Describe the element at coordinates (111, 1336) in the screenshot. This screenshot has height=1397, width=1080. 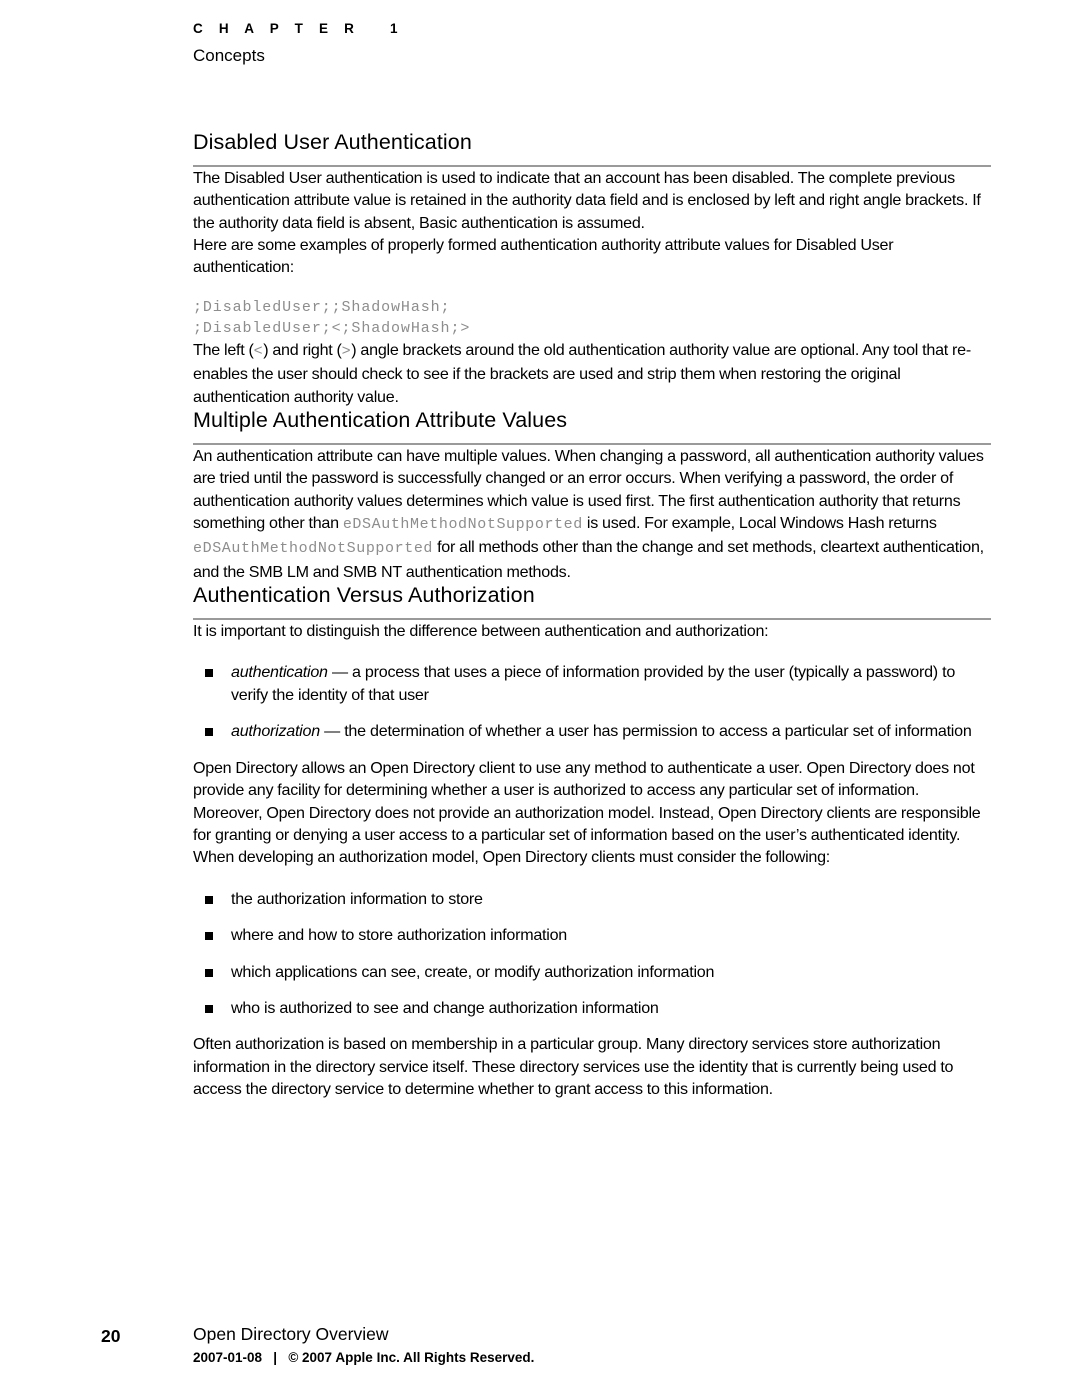
I see `page-number: 20` at that location.